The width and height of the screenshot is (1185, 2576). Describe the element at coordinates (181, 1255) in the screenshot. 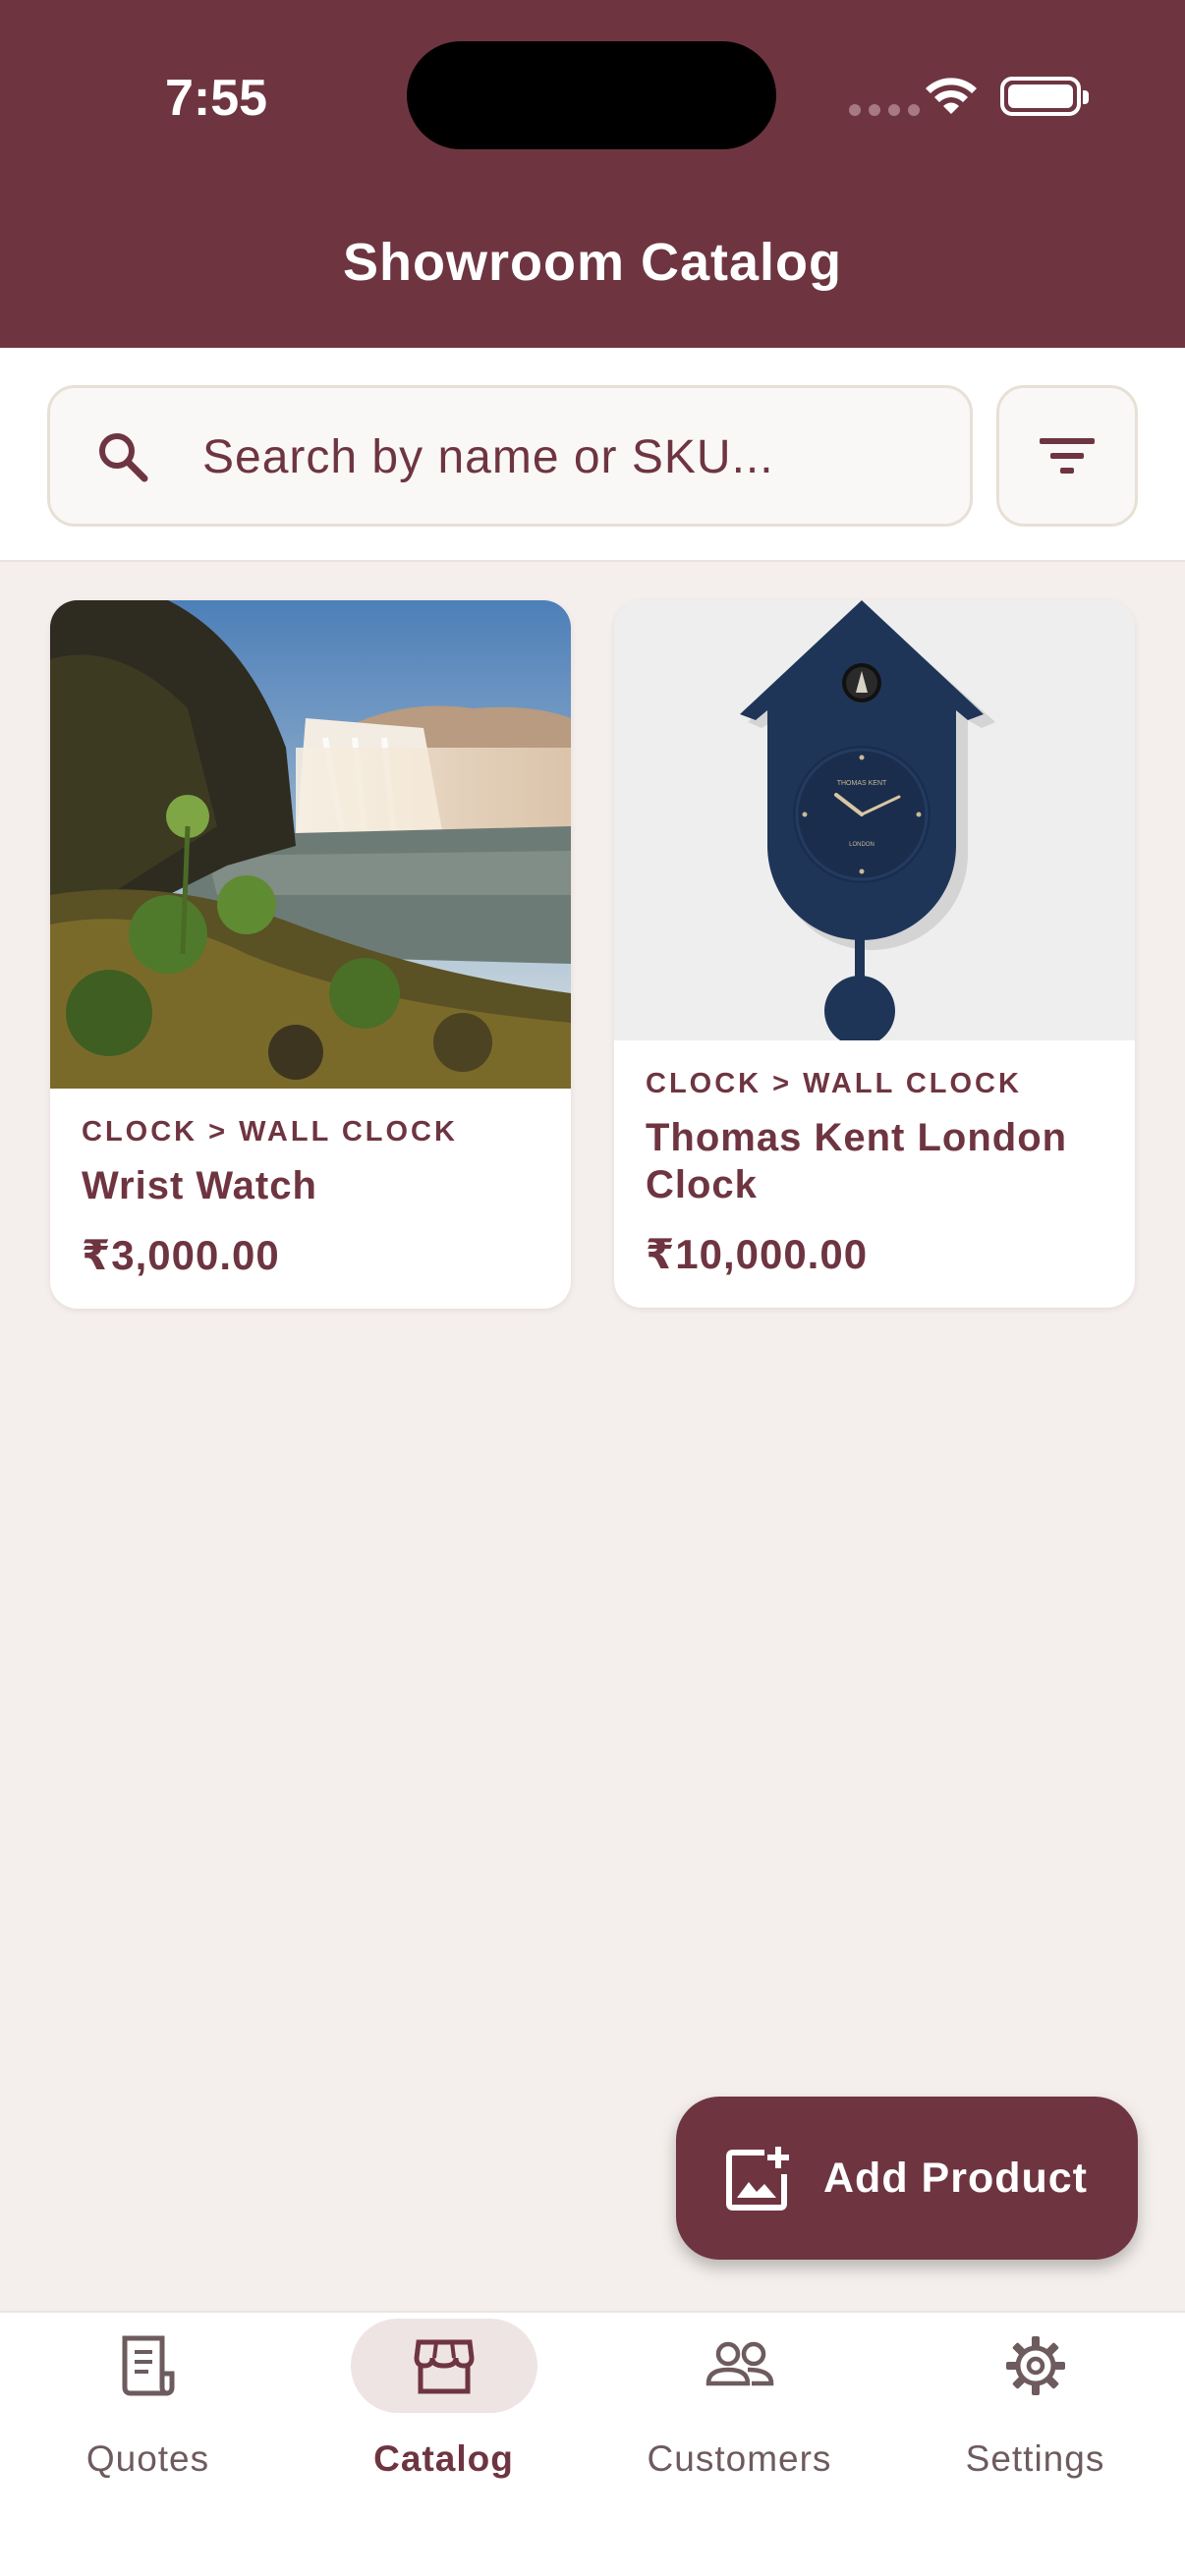

I see `product-price: ₹3,000.00` at that location.